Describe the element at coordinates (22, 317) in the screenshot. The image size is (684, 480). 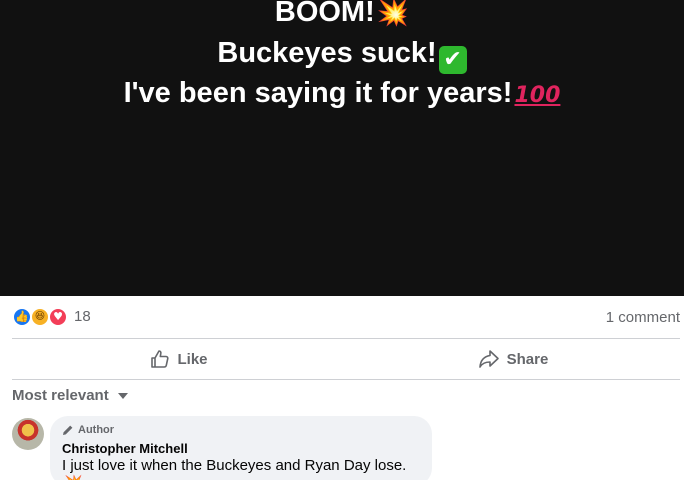
I see `like-reaction-icon: 👍` at that location.